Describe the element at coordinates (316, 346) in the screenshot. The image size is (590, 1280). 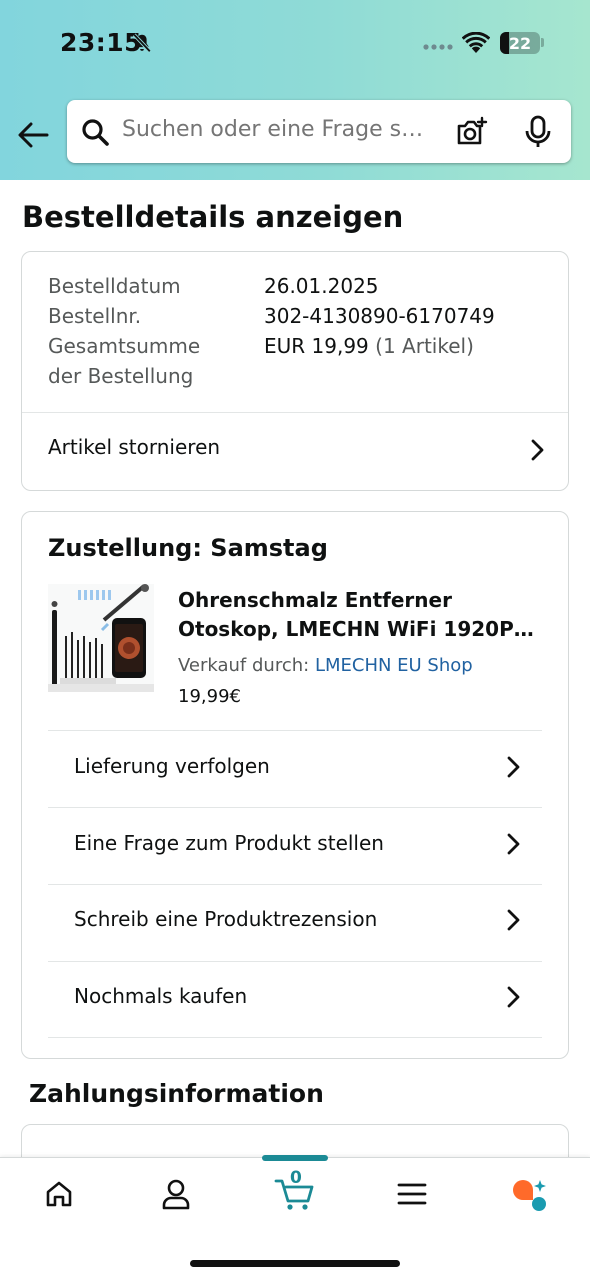
I see `order-total-amount: EUR 19,99` at that location.